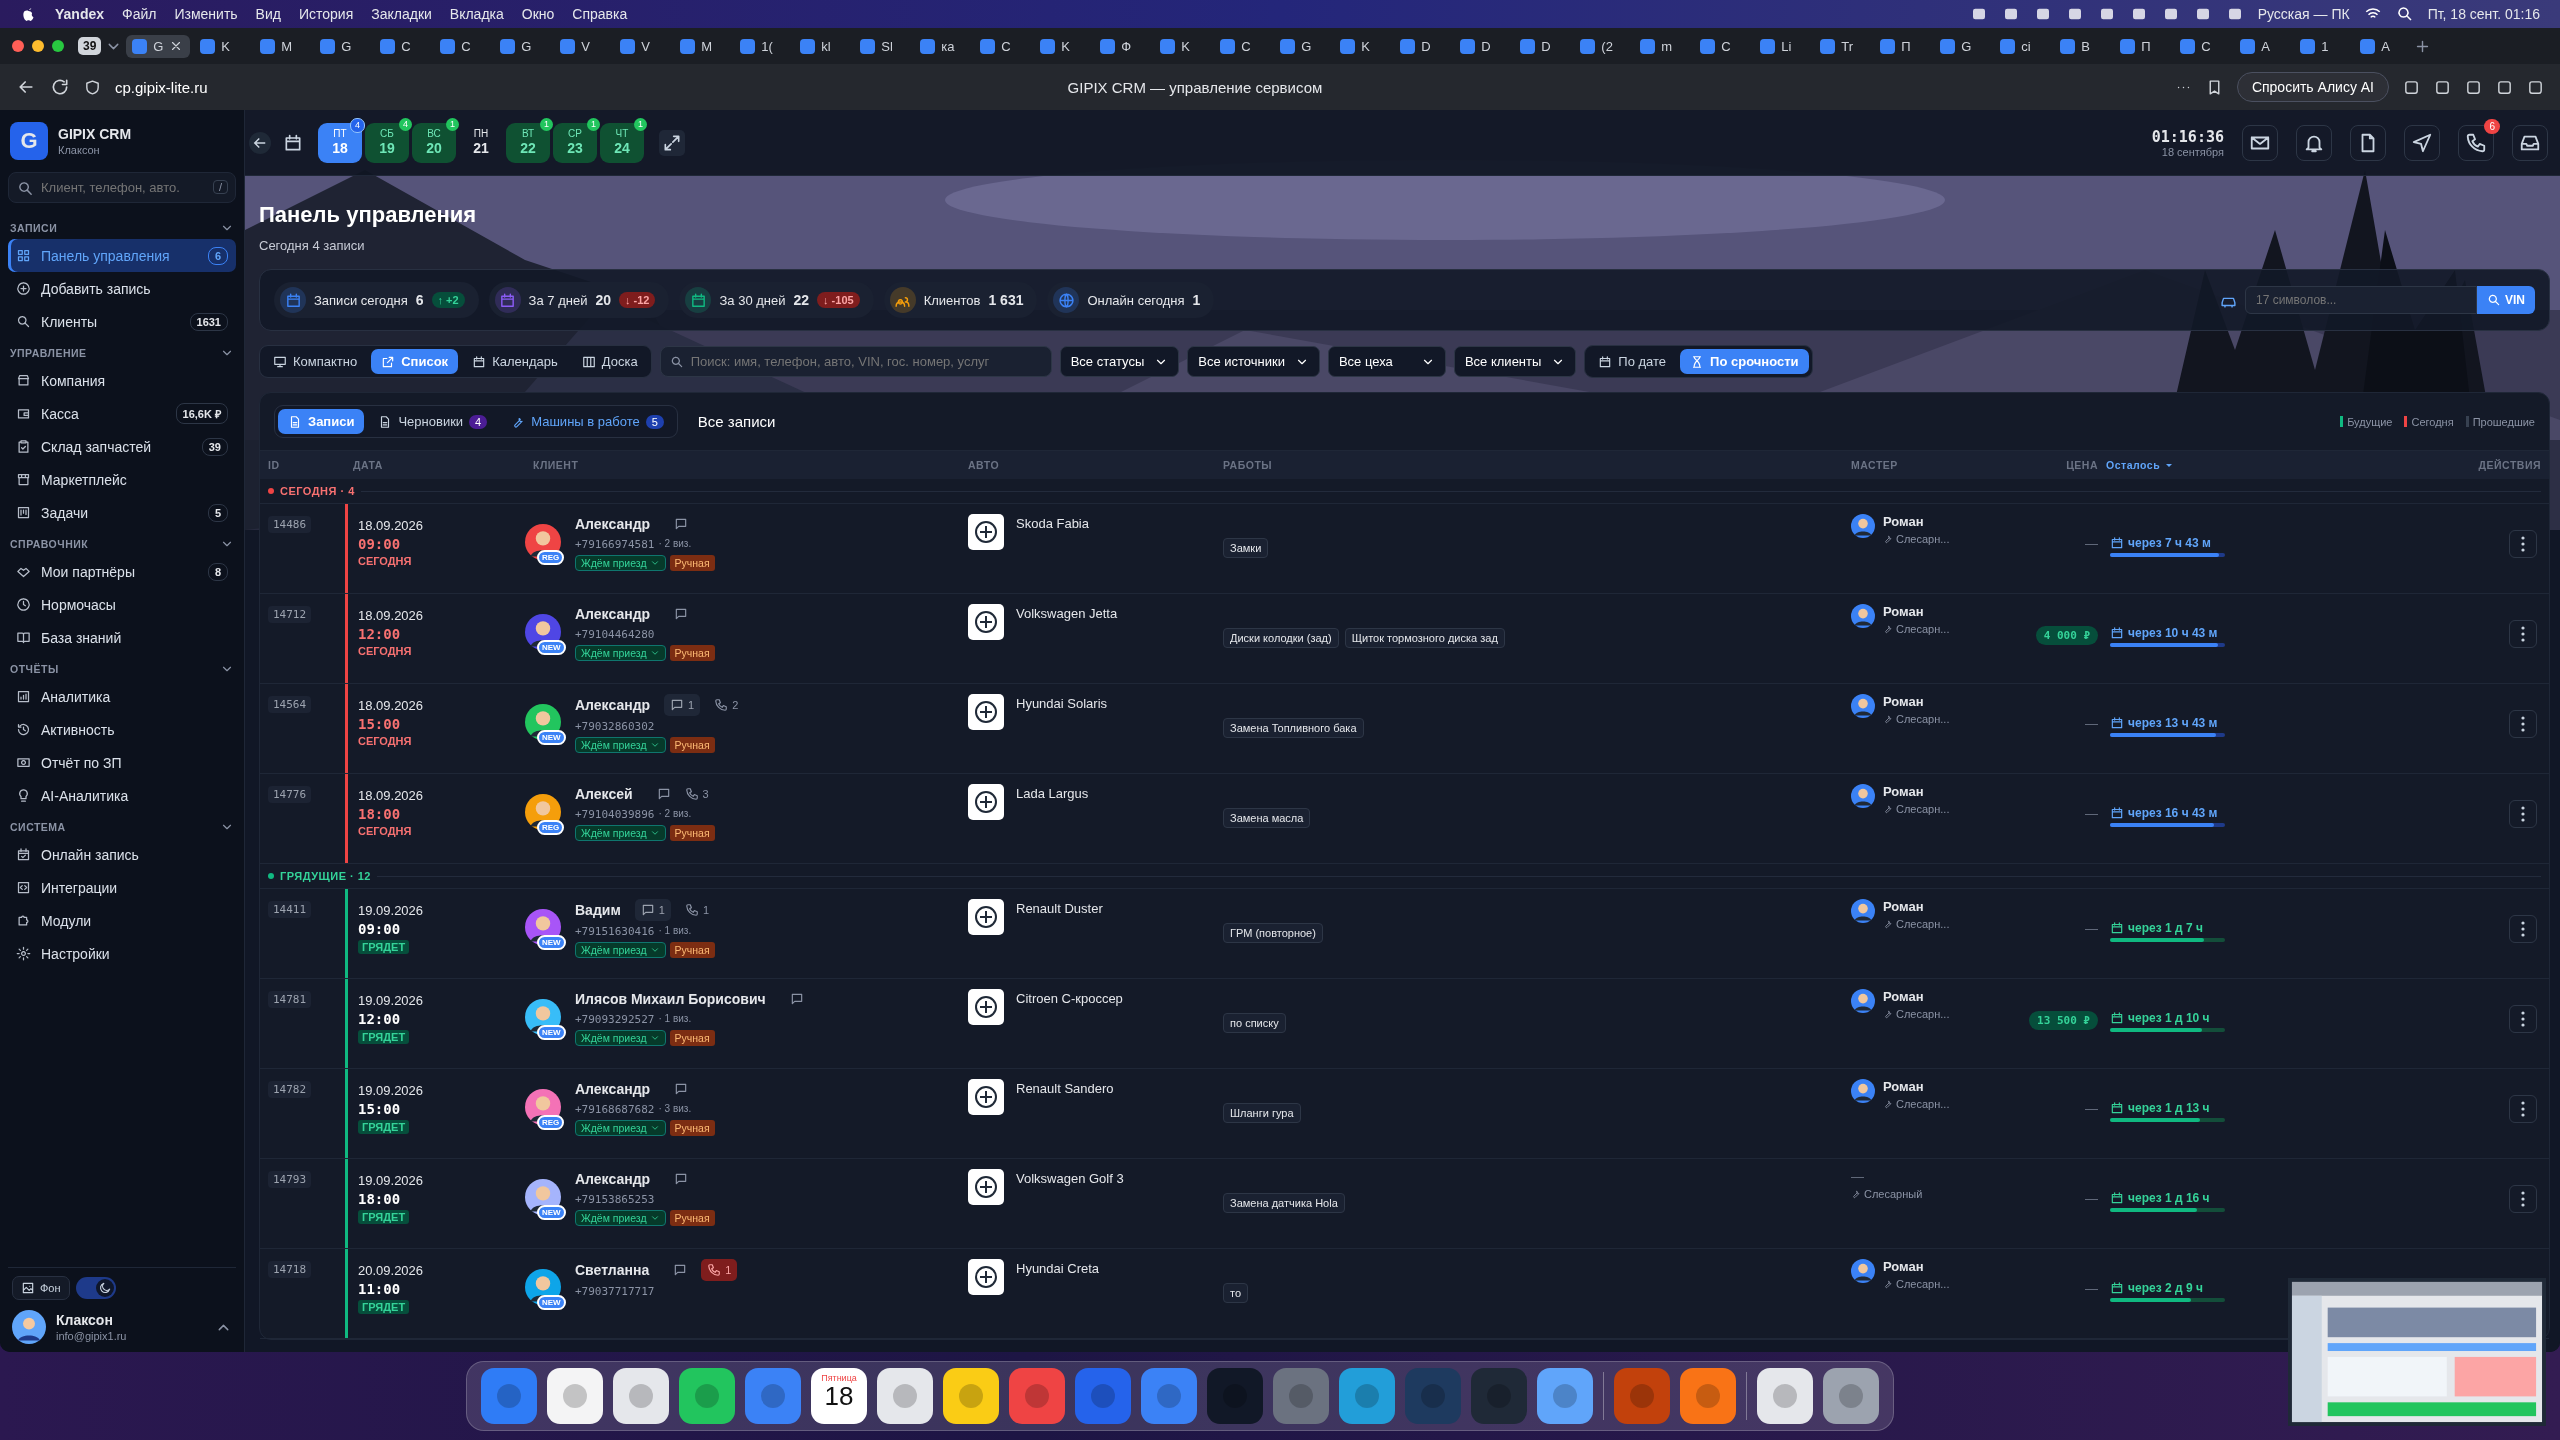  Describe the element at coordinates (60, 87) in the screenshot. I see `reload-icon` at that location.